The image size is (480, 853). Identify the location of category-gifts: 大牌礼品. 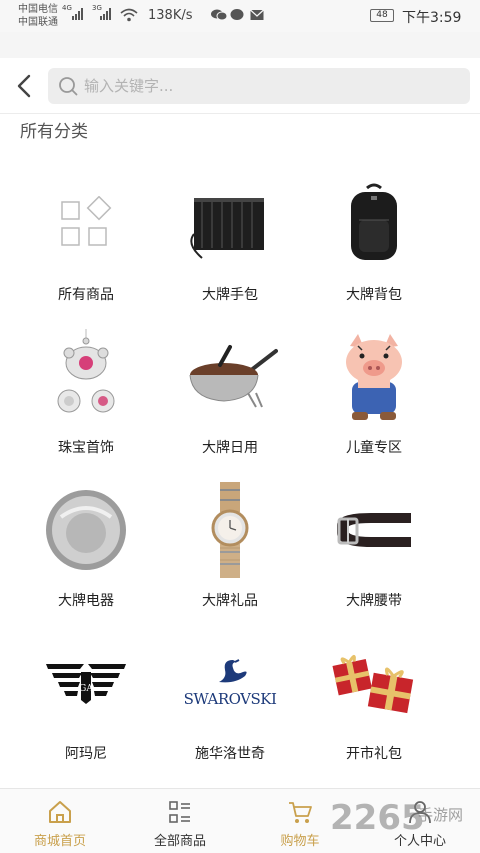
(230, 550).